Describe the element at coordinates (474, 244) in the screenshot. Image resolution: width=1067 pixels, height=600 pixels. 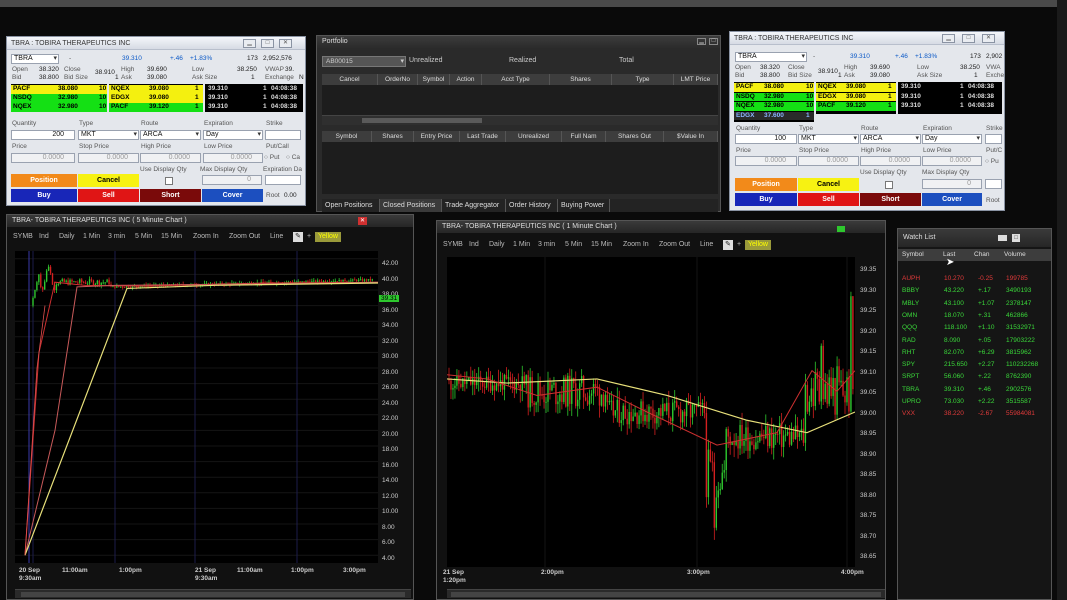
I see `chart-tool-ind: Ind` at that location.